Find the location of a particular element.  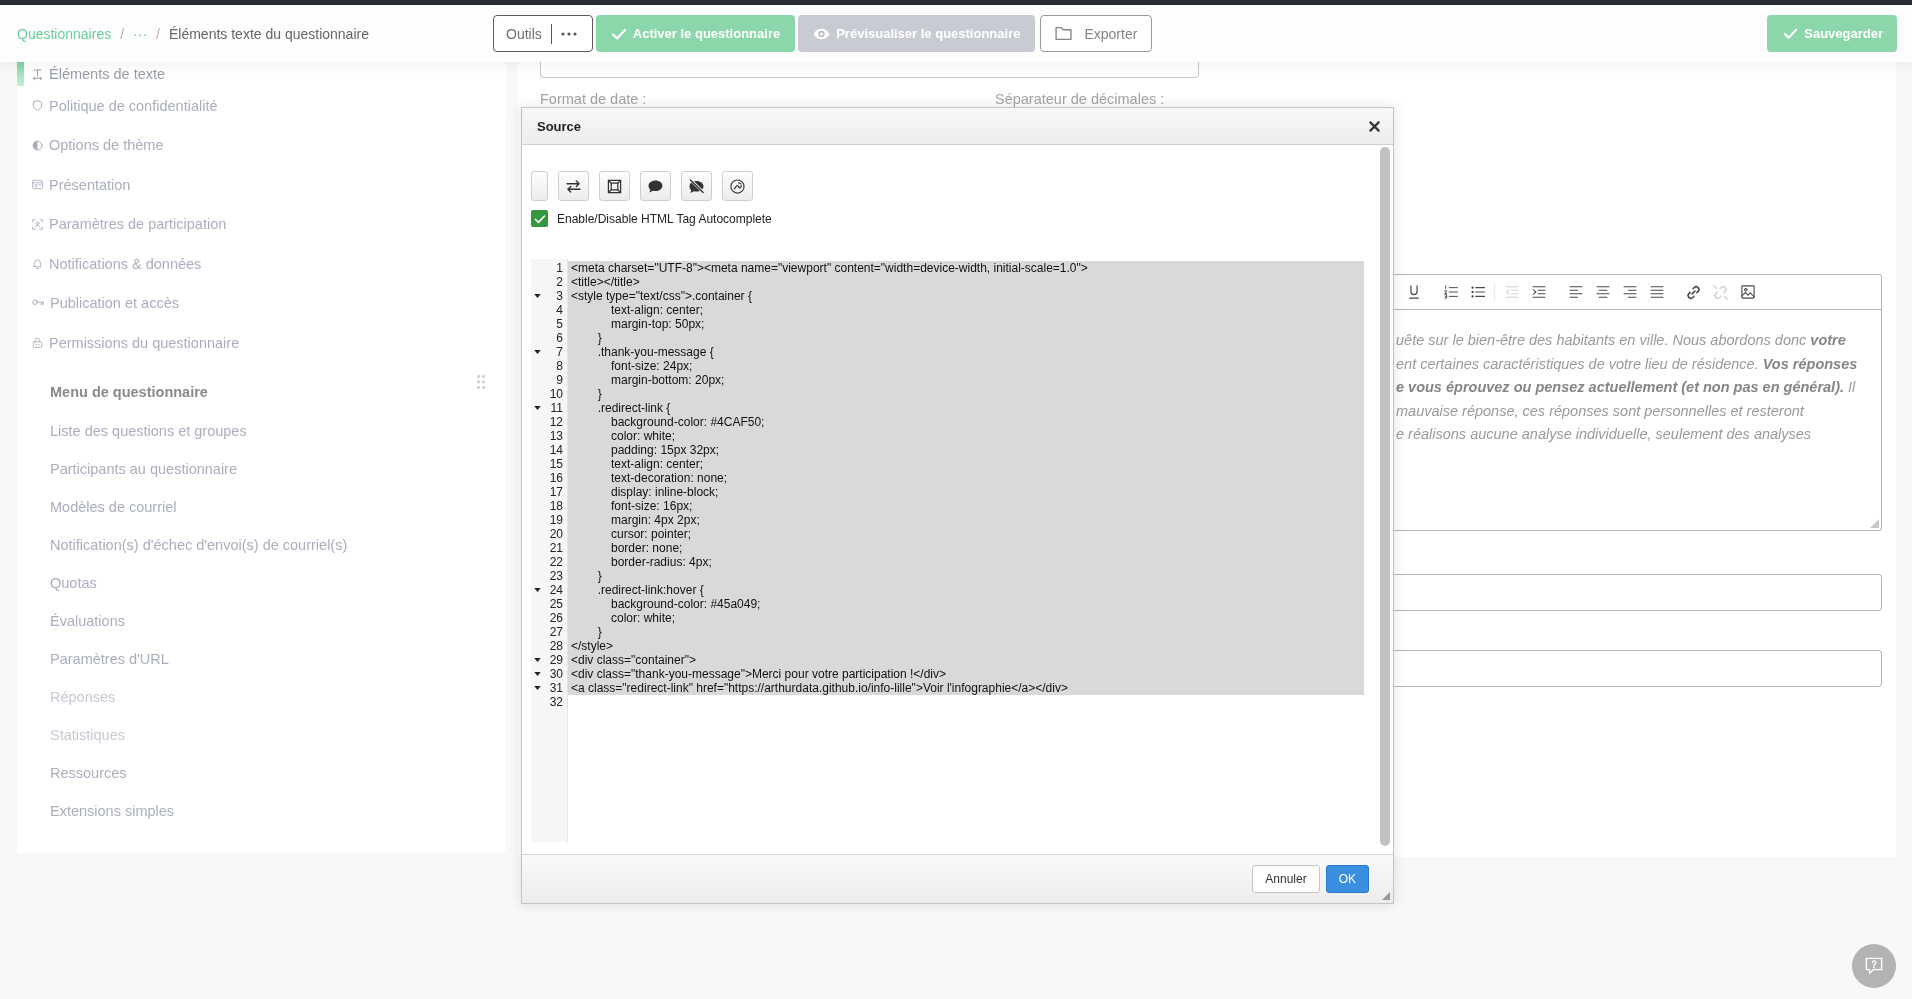

sidebar-item: Notifications & données is located at coordinates (111, 264).